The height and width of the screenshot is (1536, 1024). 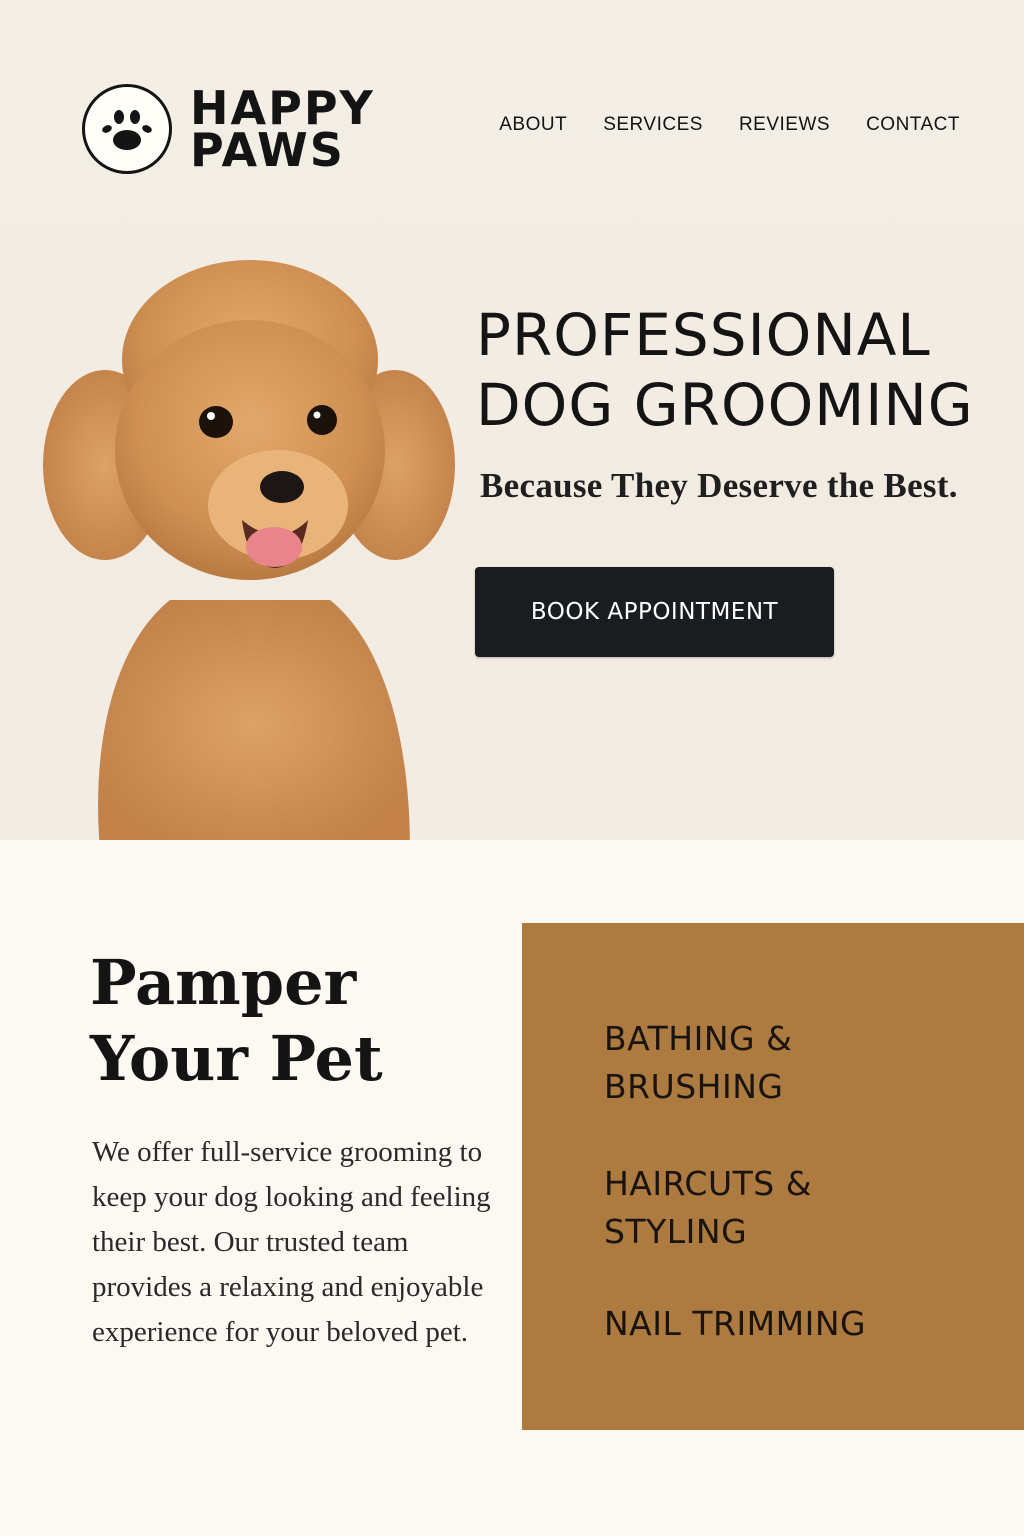 I want to click on service-item-haircuts: HAIRCUTS & STYLING, so click(x=708, y=1208).